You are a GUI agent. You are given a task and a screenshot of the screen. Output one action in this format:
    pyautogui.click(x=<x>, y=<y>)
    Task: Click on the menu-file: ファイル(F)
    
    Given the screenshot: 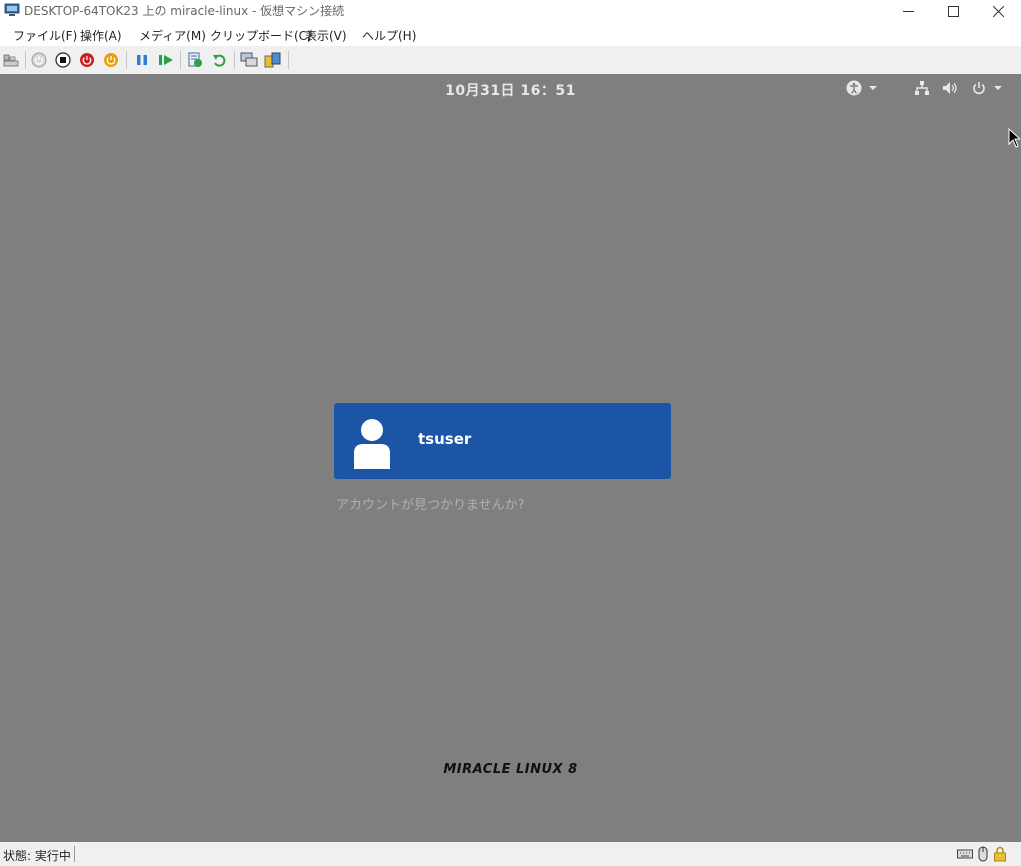 What is the action you would take?
    pyautogui.click(x=45, y=35)
    